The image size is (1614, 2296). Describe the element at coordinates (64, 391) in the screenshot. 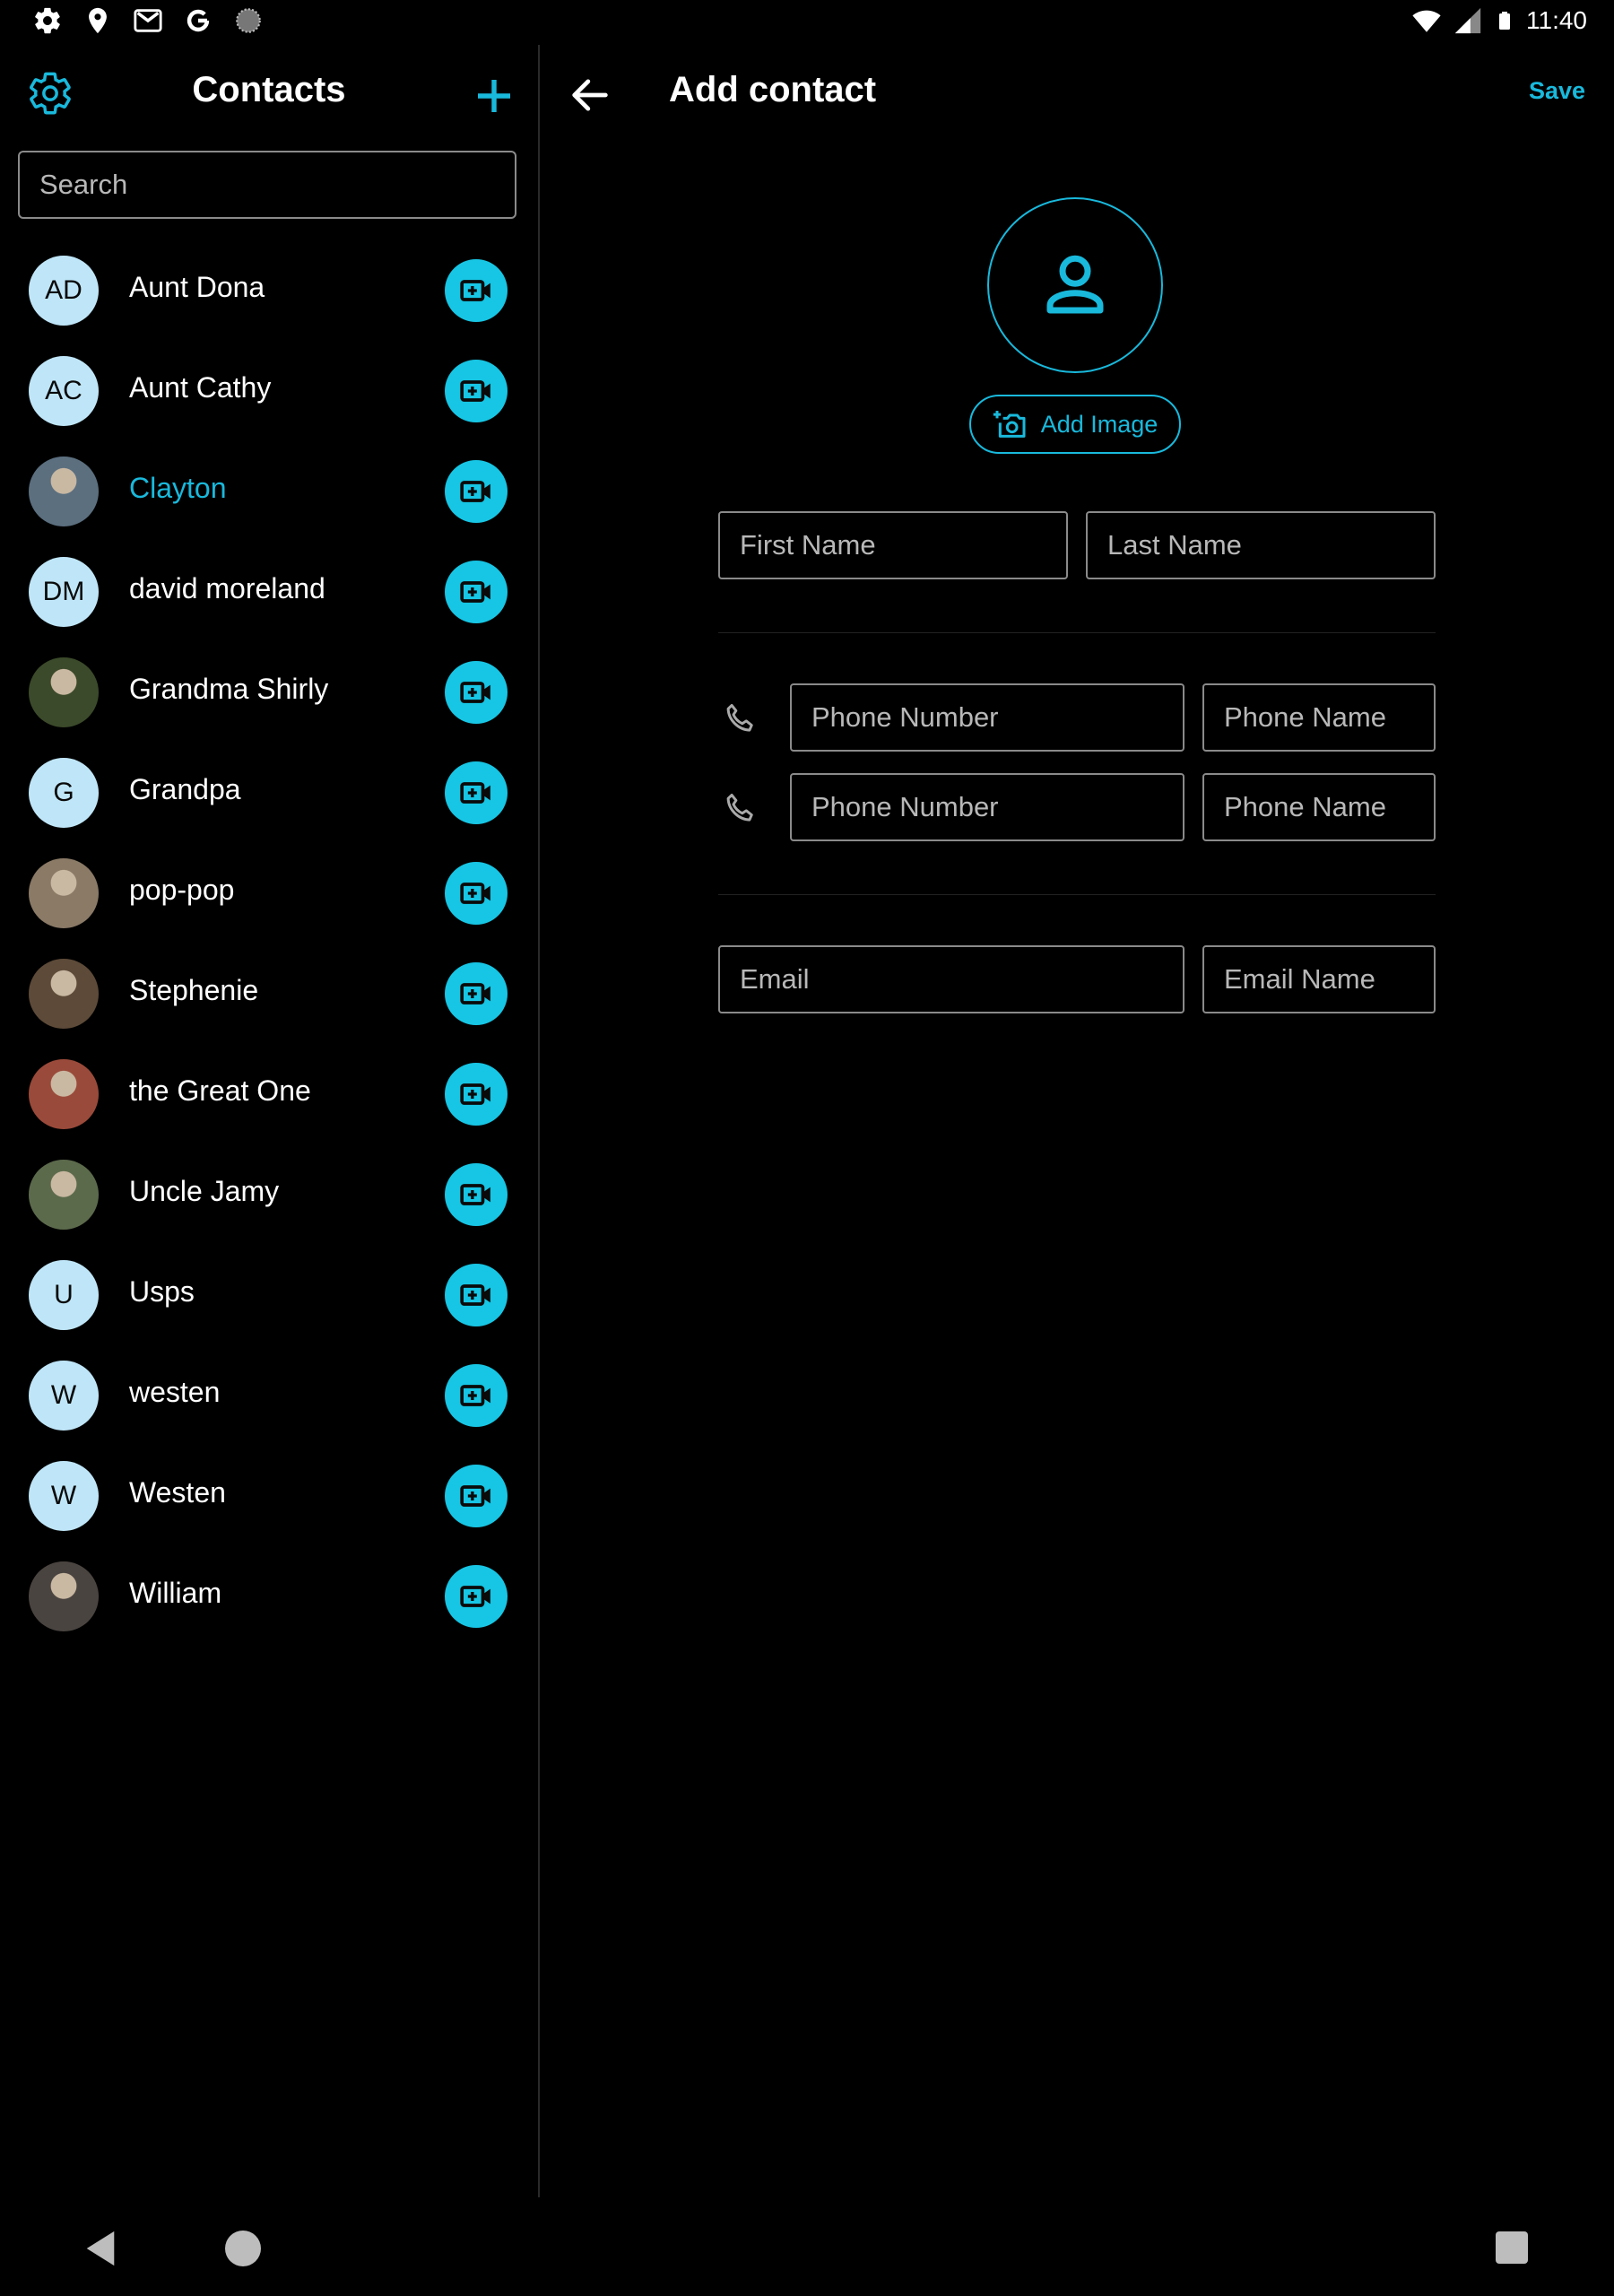

I see `avatar-initials: AC` at that location.